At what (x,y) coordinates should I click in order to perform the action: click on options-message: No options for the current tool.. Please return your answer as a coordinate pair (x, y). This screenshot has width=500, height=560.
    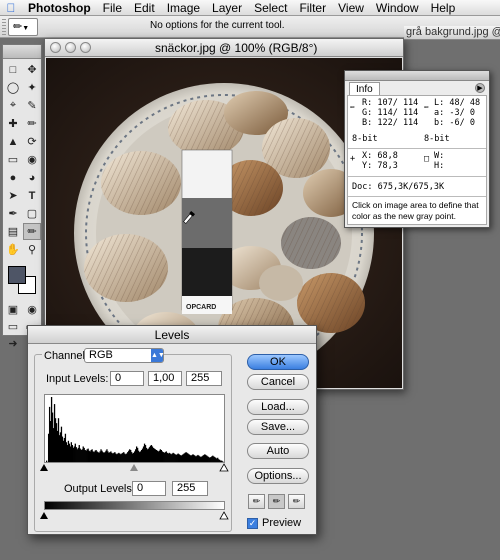
    Looking at the image, I should click on (217, 25).